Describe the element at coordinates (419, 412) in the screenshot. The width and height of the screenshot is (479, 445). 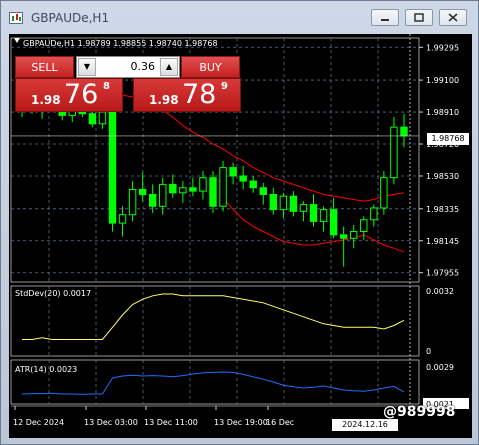
I see `watermark: @989998` at that location.